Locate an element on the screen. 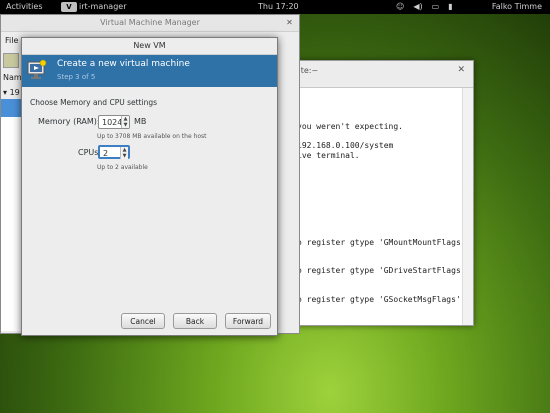  dialog-title: New VM is located at coordinates (149, 45).